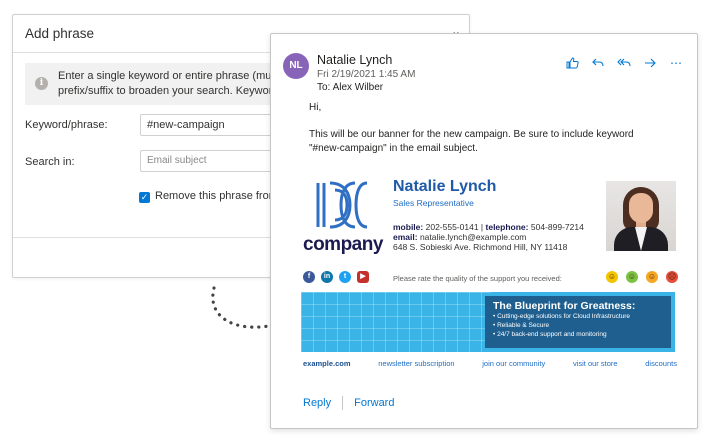 The width and height of the screenshot is (710, 440). What do you see at coordinates (661, 363) in the screenshot?
I see `link-discounts: discounts` at bounding box center [661, 363].